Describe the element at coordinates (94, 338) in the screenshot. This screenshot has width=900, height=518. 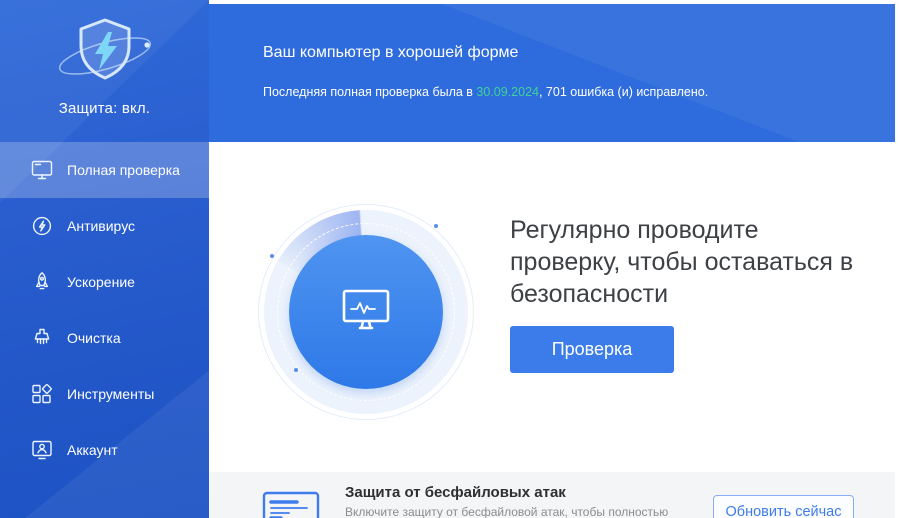
I see `sidebar-item-label: Очистка` at that location.